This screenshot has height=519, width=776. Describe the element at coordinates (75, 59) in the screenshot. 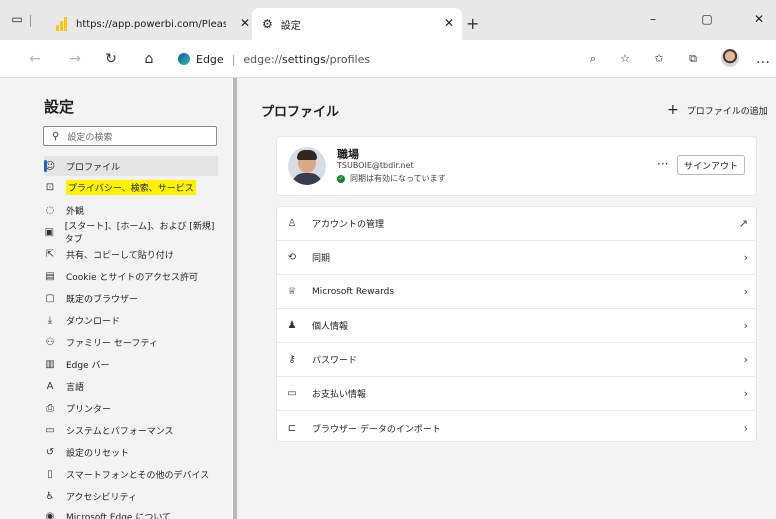

I see `forward-icon: →` at that location.